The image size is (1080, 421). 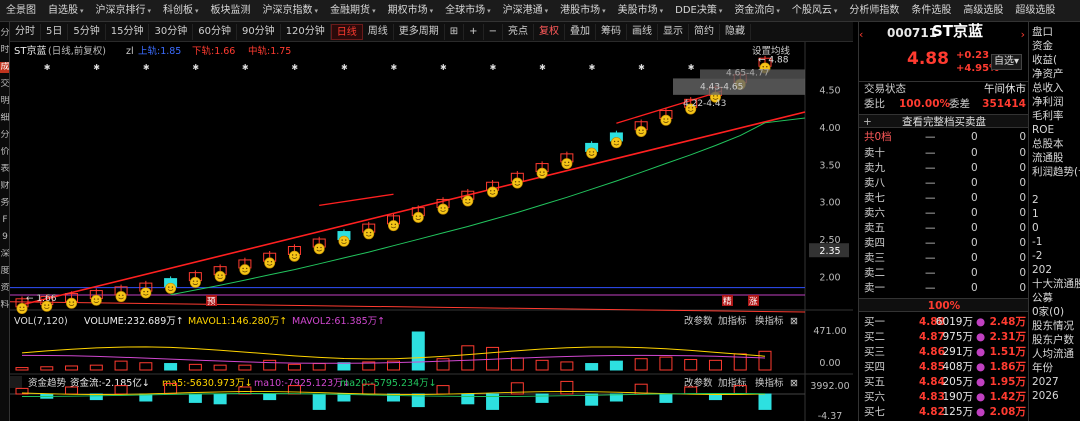 What do you see at coordinates (291, 10) in the screenshot?
I see `nav-item-5: 沪深京指数 ▾` at bounding box center [291, 10].